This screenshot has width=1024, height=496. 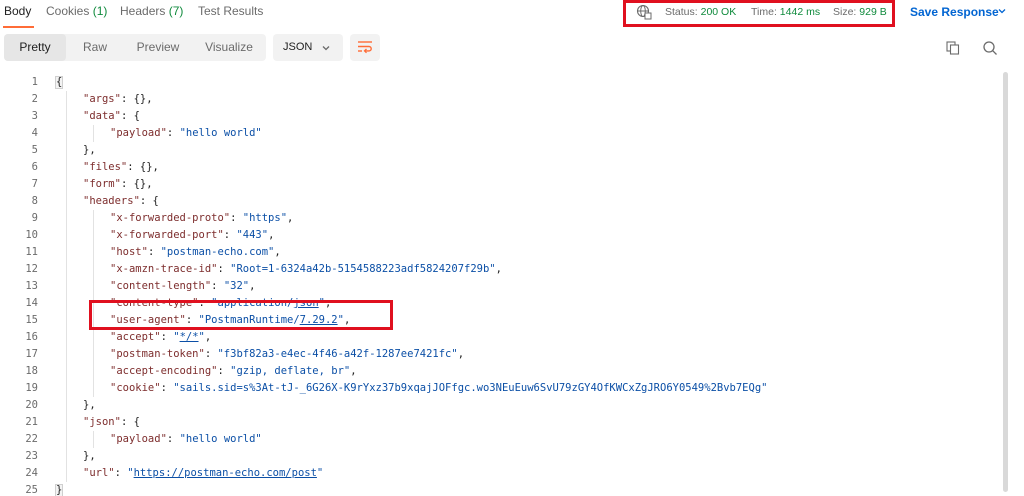 I want to click on user-agent-highlight-box, so click(x=241, y=315).